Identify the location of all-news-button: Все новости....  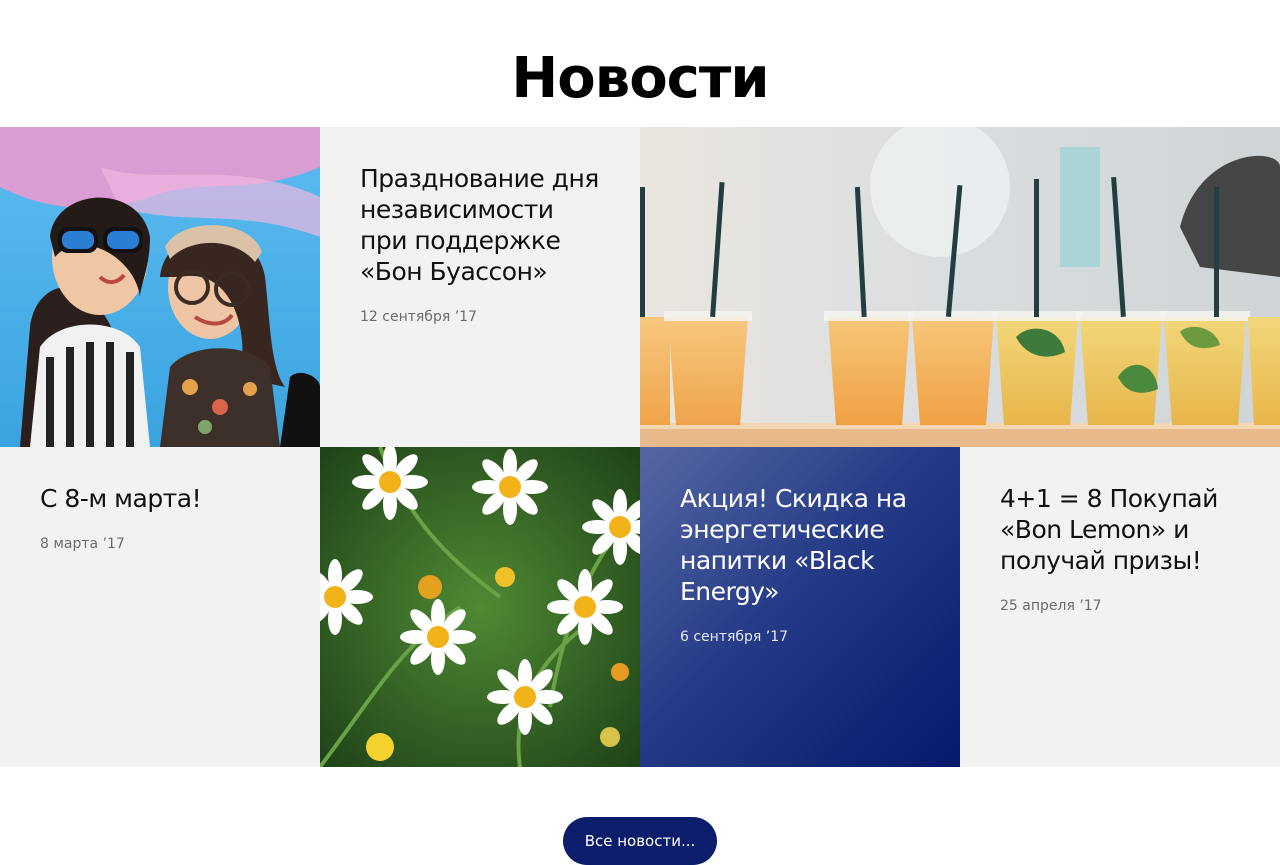
(640, 841).